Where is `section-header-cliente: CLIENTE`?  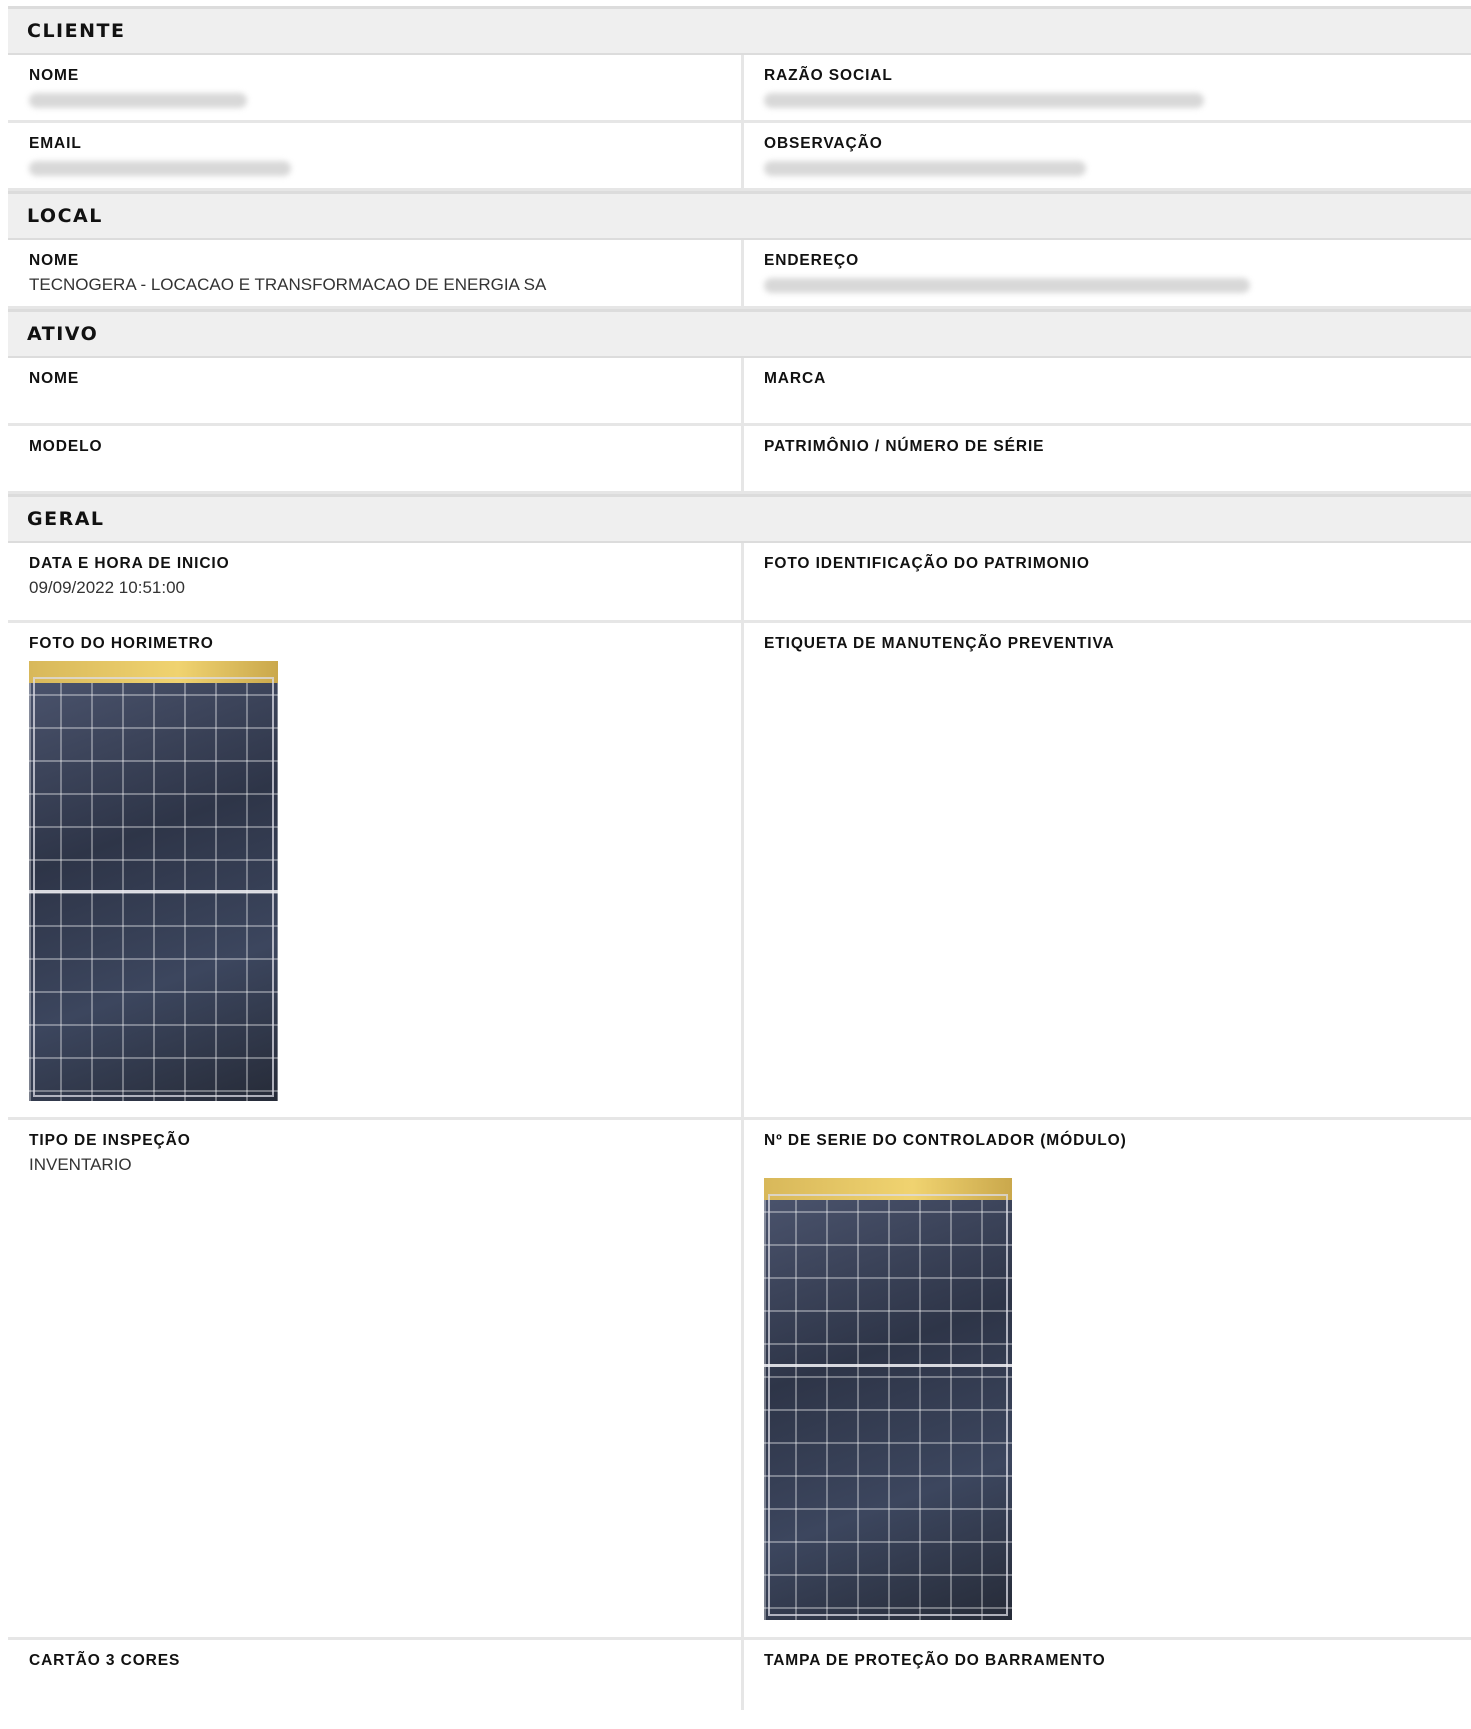 section-header-cliente: CLIENTE is located at coordinates (739, 30).